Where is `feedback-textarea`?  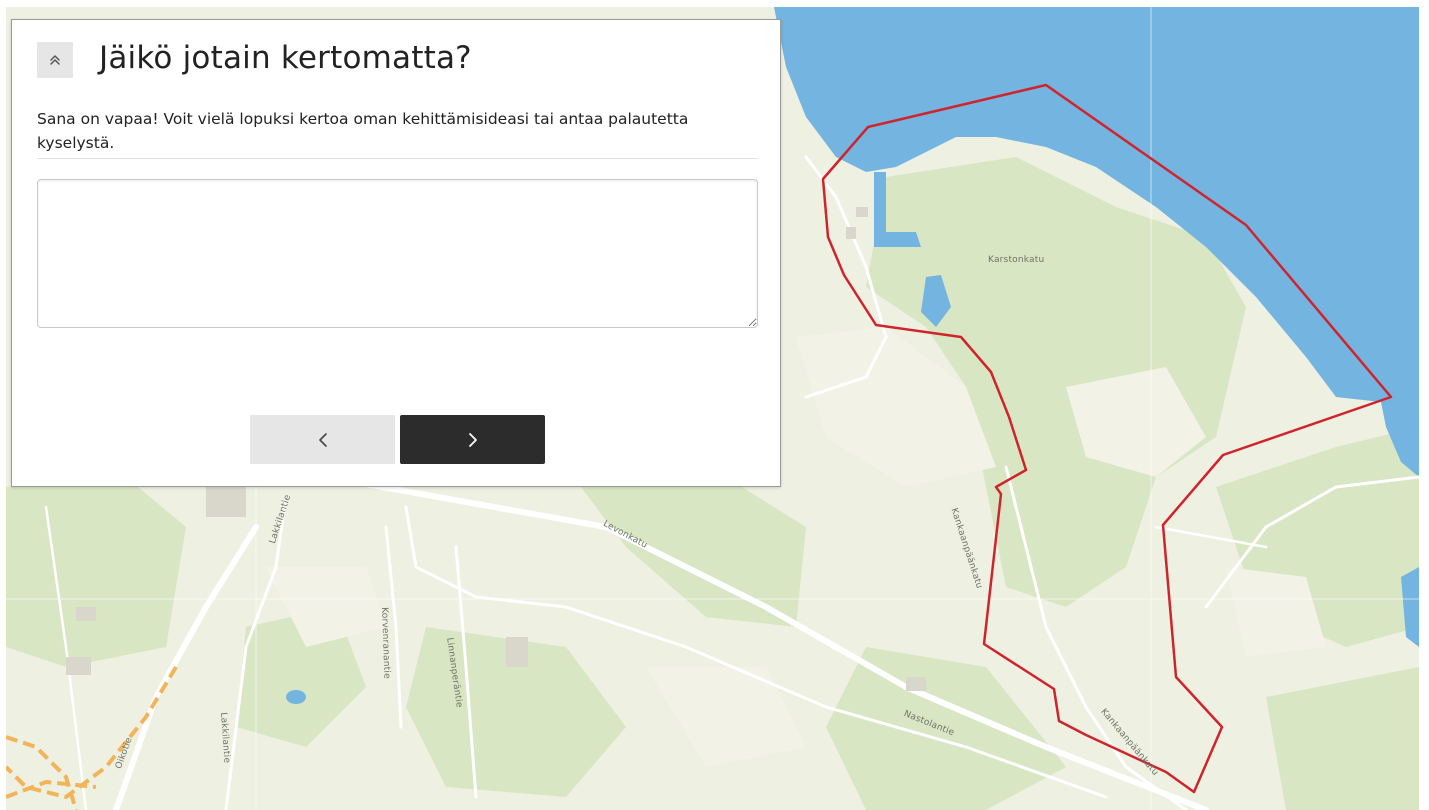
feedback-textarea is located at coordinates (397, 253).